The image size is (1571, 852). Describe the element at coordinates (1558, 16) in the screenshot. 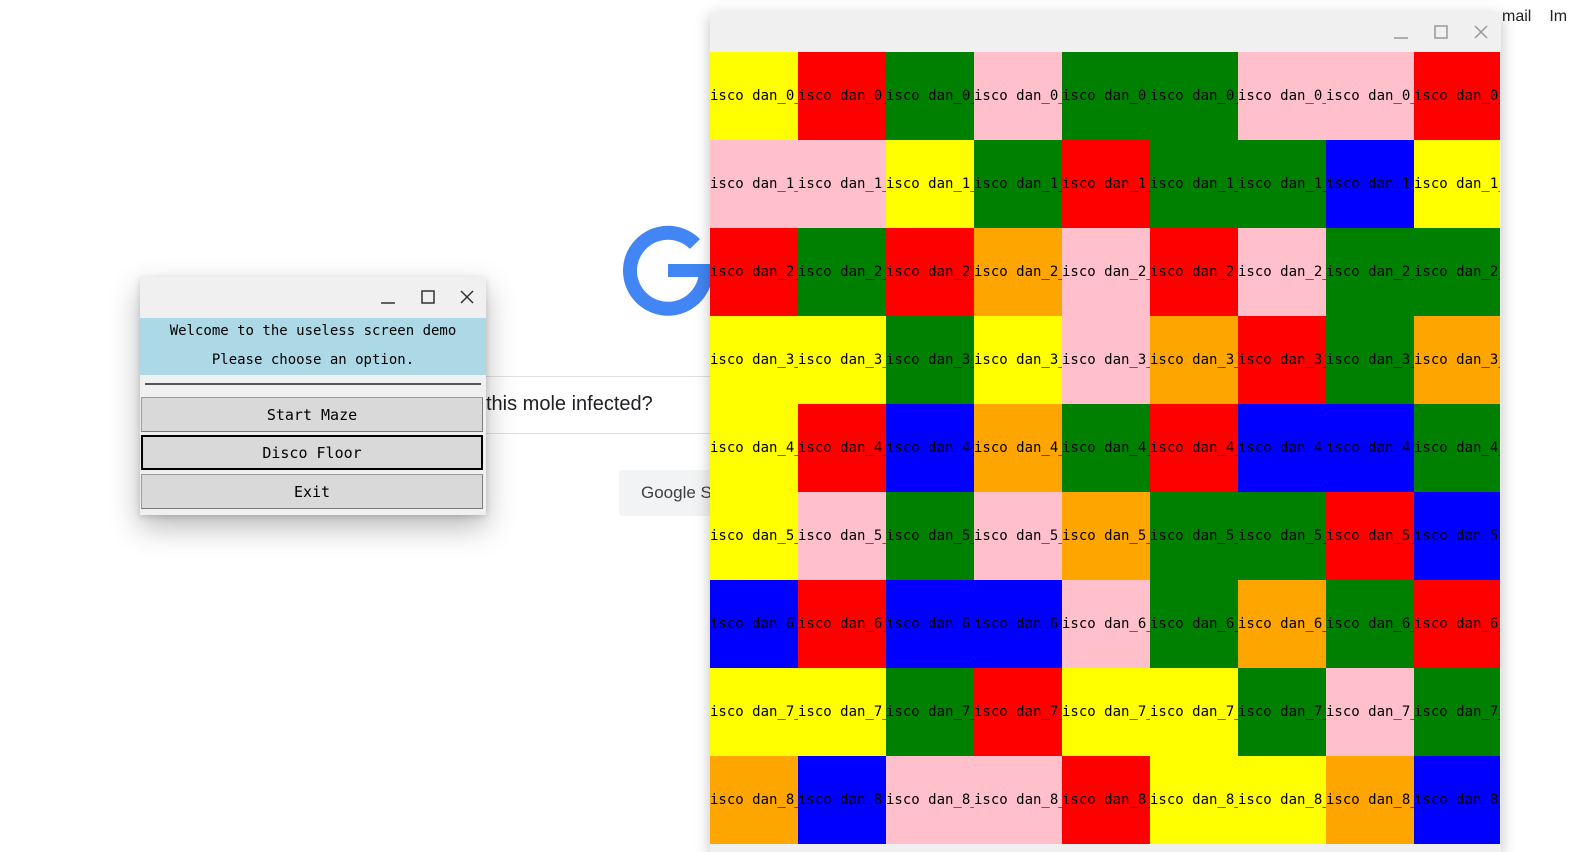

I see `top-link-images: Im` at that location.